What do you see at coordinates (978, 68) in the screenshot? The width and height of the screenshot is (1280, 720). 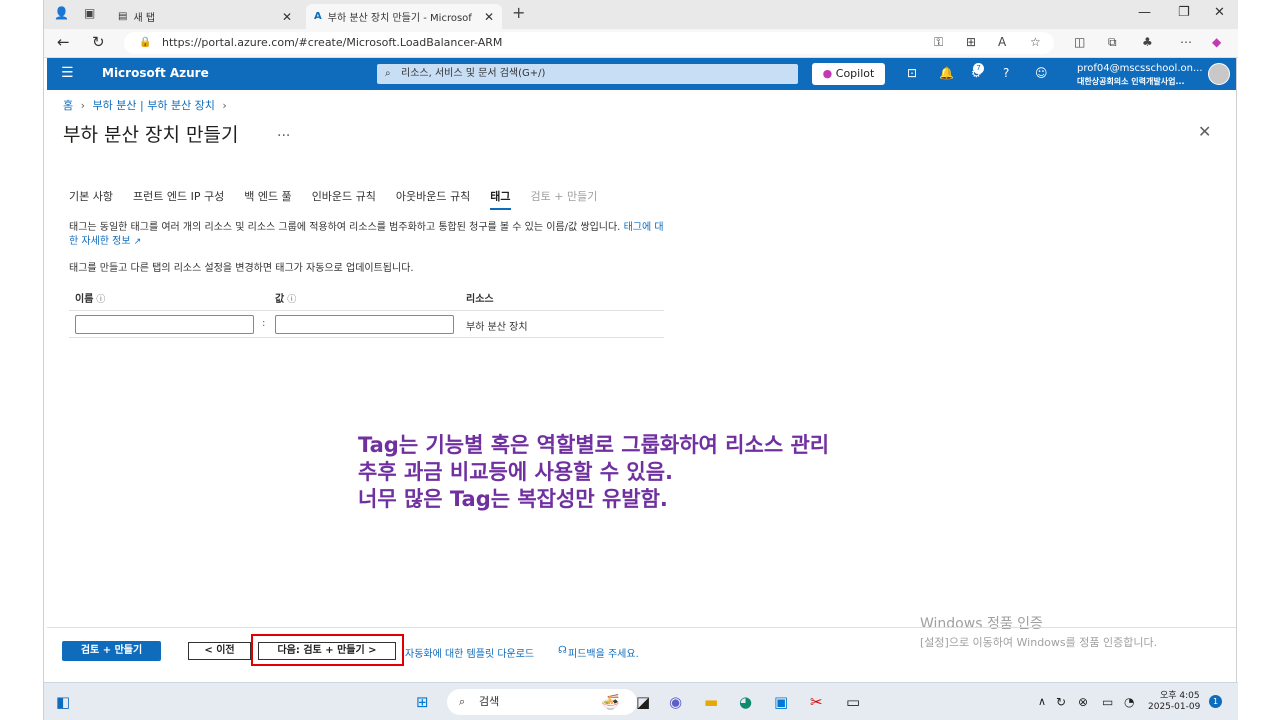 I see `notification-badge: 7` at bounding box center [978, 68].